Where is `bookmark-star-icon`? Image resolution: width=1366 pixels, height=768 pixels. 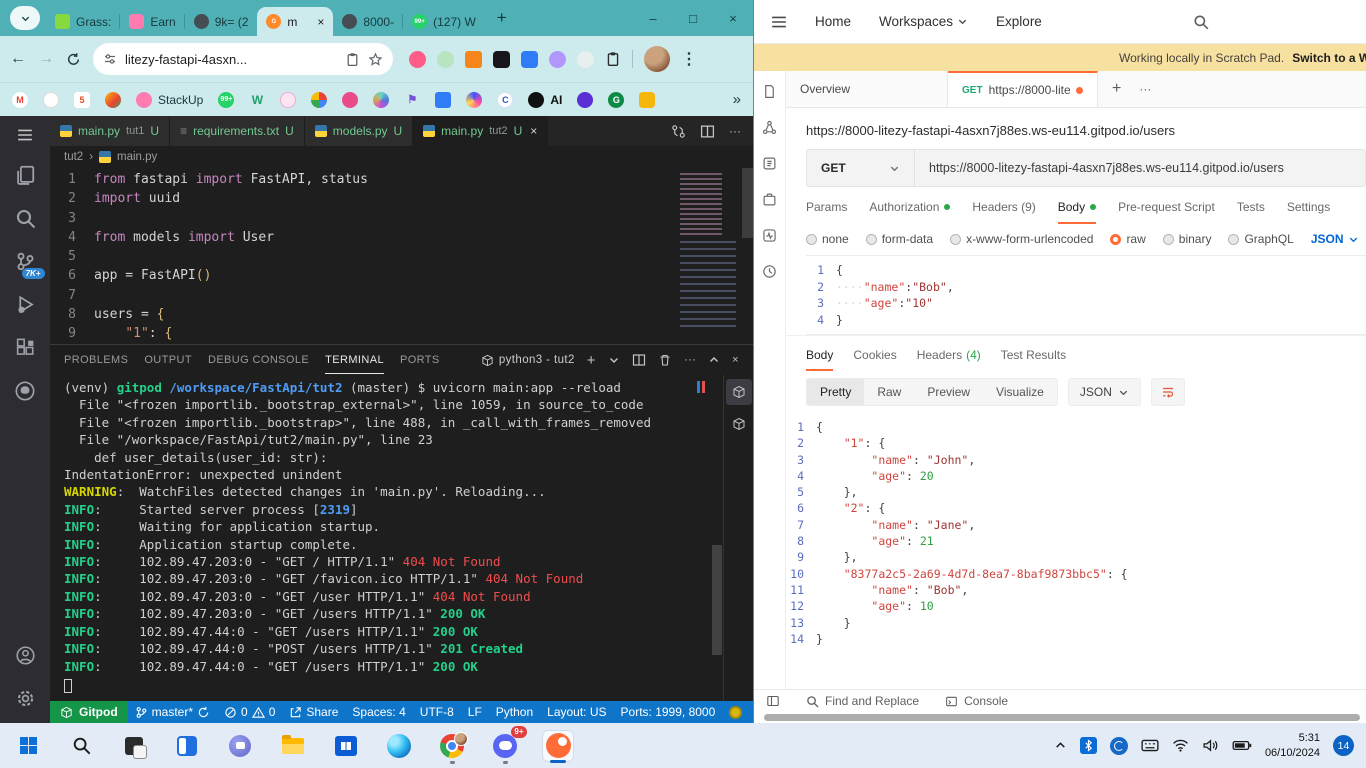
bookmark-star-icon is located at coordinates (375, 59).